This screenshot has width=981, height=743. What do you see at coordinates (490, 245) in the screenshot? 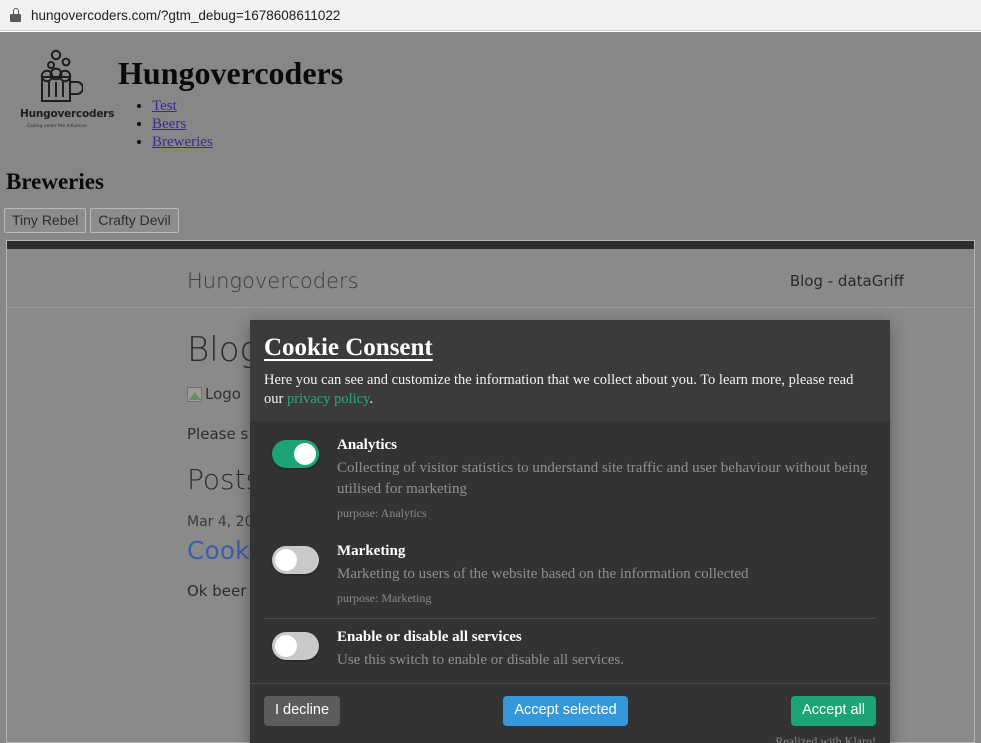
I see `embed-top-bar` at bounding box center [490, 245].